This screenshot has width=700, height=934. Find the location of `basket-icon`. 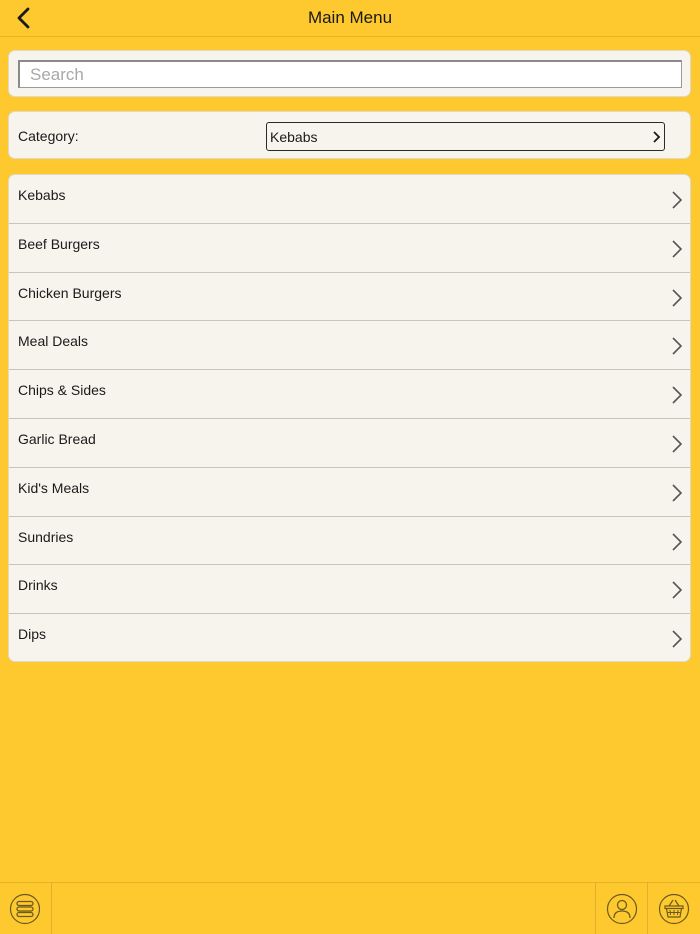

basket-icon is located at coordinates (674, 909).